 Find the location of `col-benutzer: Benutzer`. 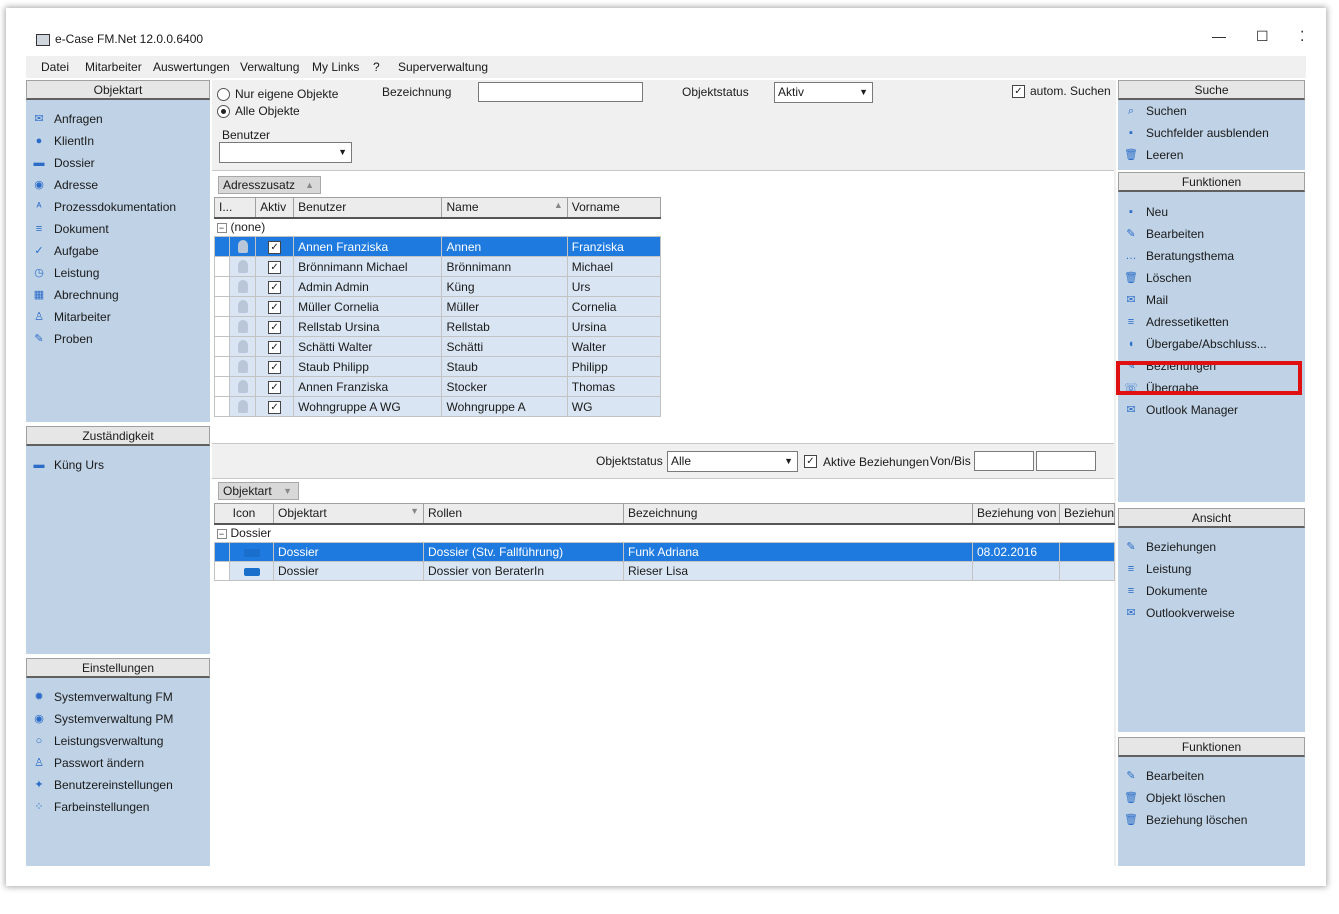

col-benutzer: Benutzer is located at coordinates (368, 208).